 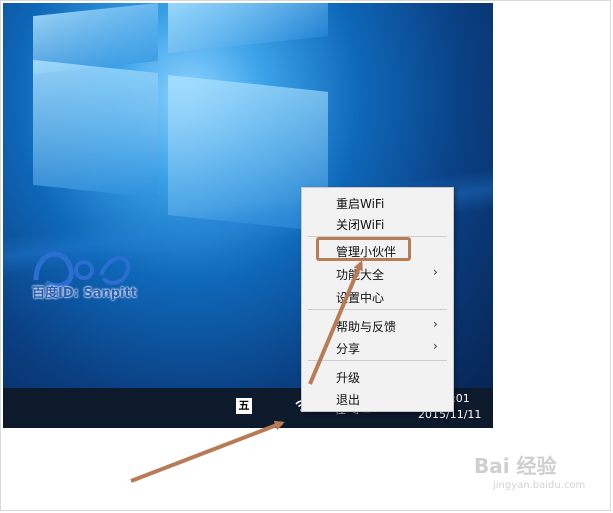 I want to click on site-watermark-url: jingyan.baidu.com, so click(x=539, y=485).